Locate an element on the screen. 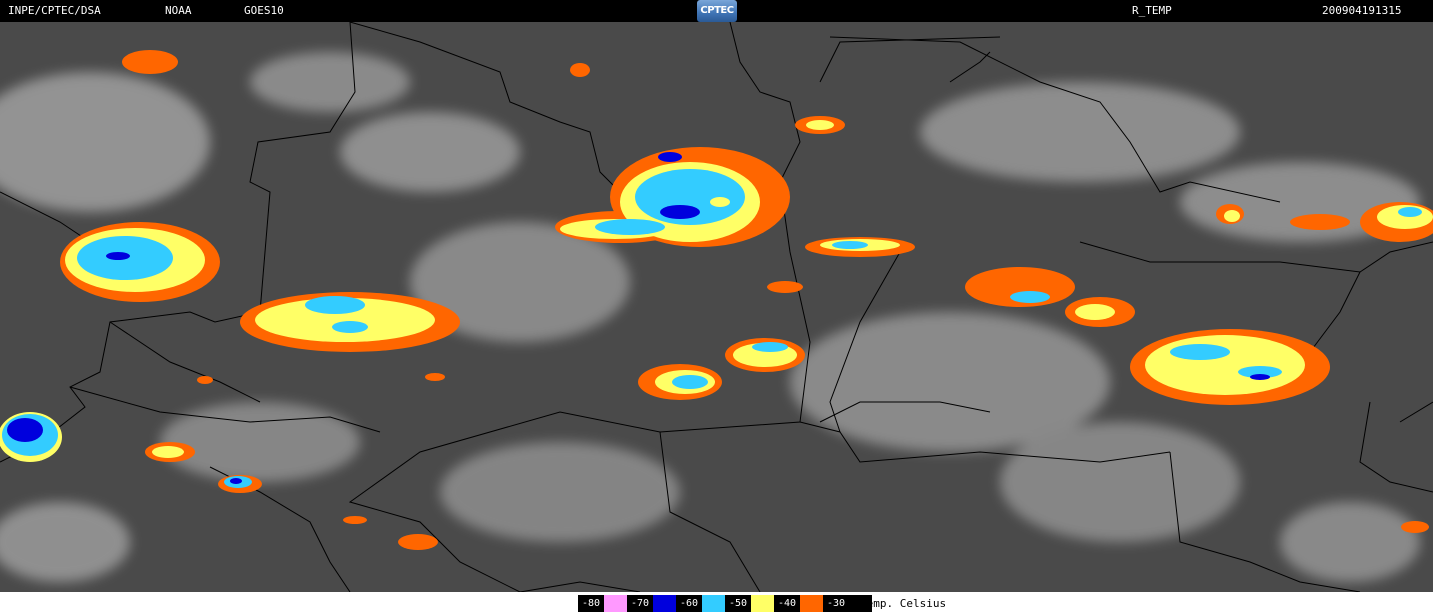 Image resolution: width=1433 pixels, height=614 pixels. storm-cell-center-west is located at coordinates (350, 322).